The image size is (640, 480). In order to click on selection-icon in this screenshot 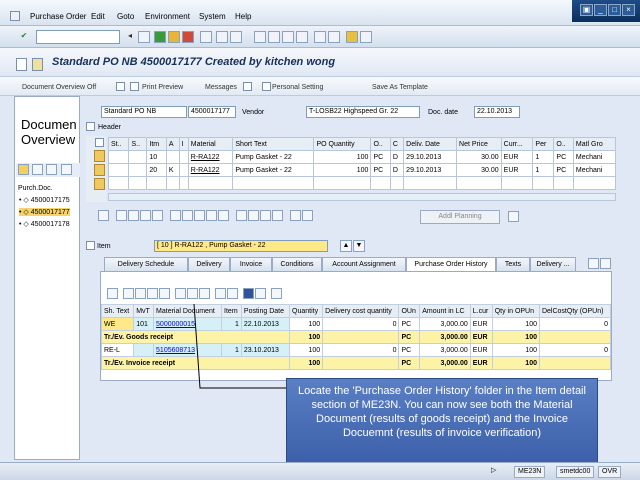, I will do `click(23, 169)`.